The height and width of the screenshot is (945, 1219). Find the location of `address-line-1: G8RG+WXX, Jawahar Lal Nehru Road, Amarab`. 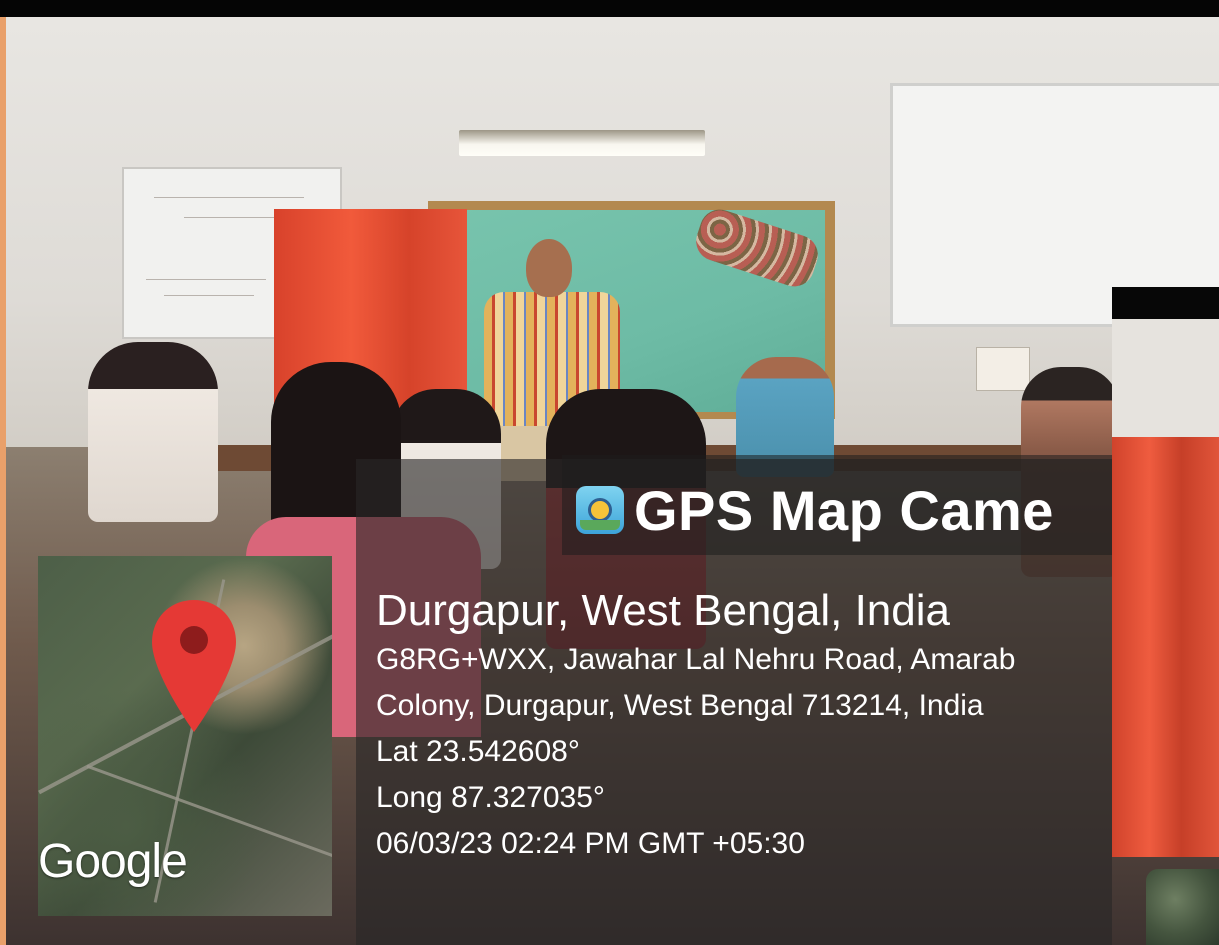

address-line-1: G8RG+WXX, Jawahar Lal Nehru Road, Amarab is located at coordinates (696, 659).